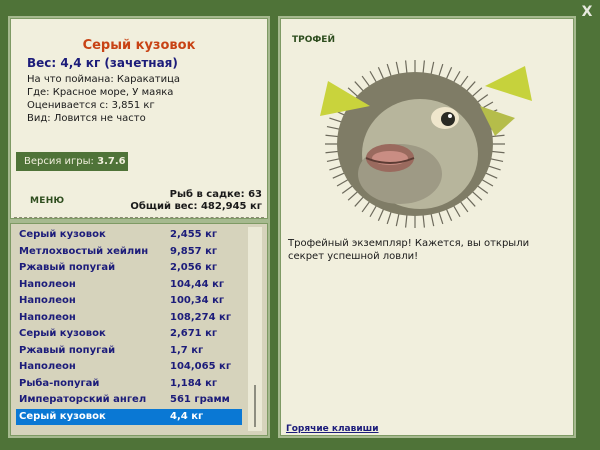  I want to click on list-item-weight: 104,44 кг, so click(197, 284).